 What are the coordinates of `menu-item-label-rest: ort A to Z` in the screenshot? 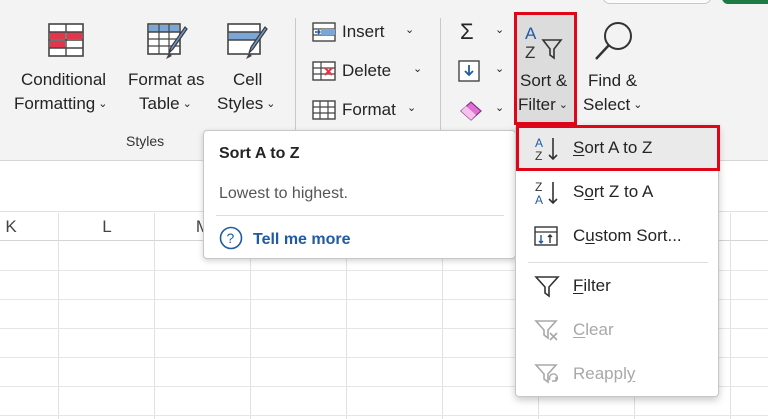 It's located at (618, 147).